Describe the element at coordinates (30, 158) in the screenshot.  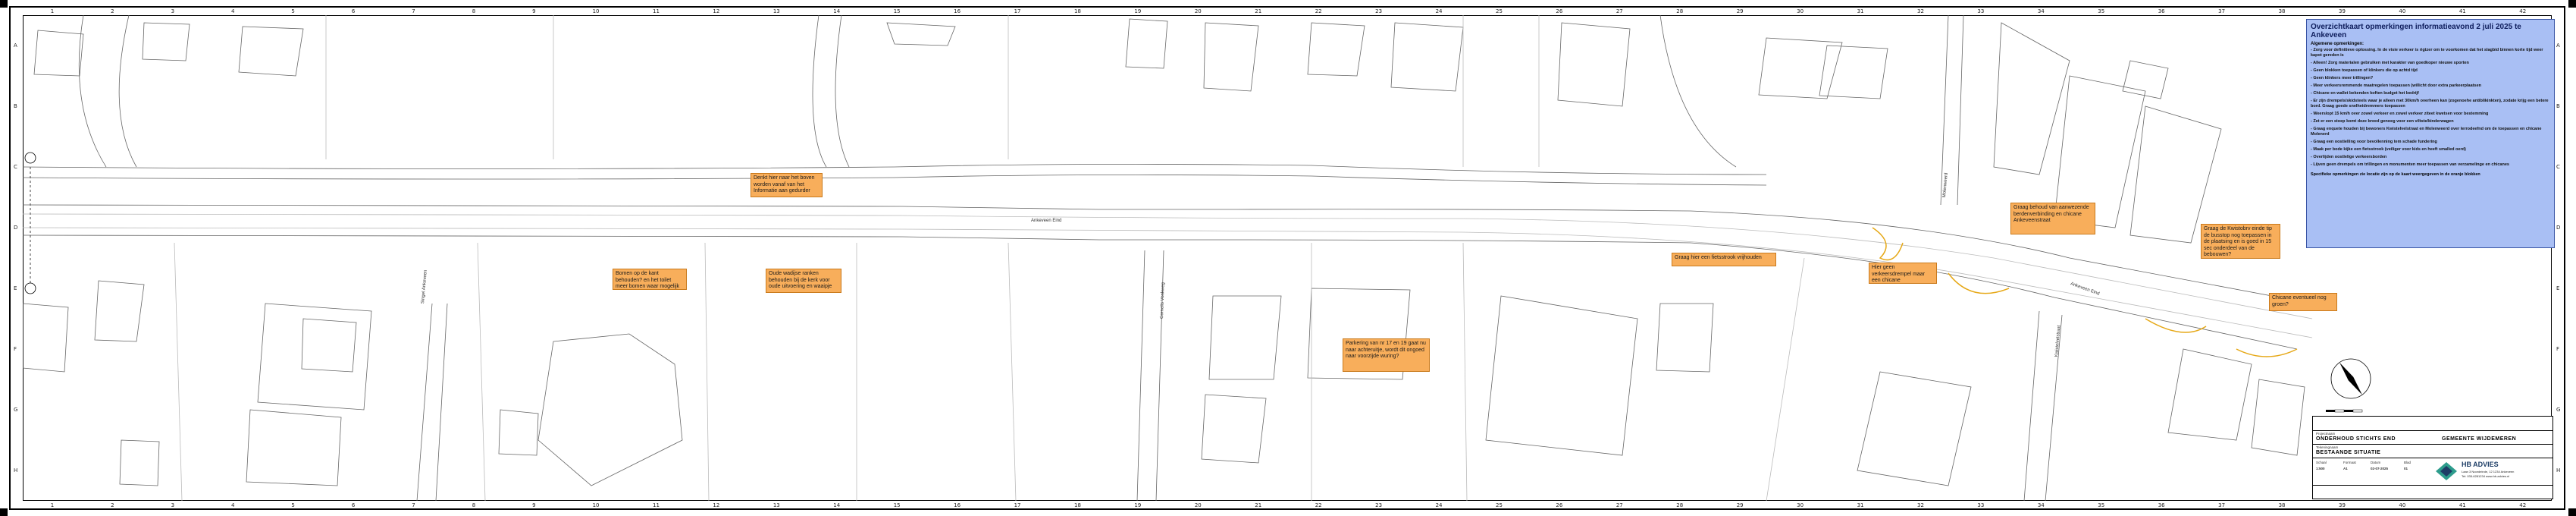
I see `marker-circle` at that location.